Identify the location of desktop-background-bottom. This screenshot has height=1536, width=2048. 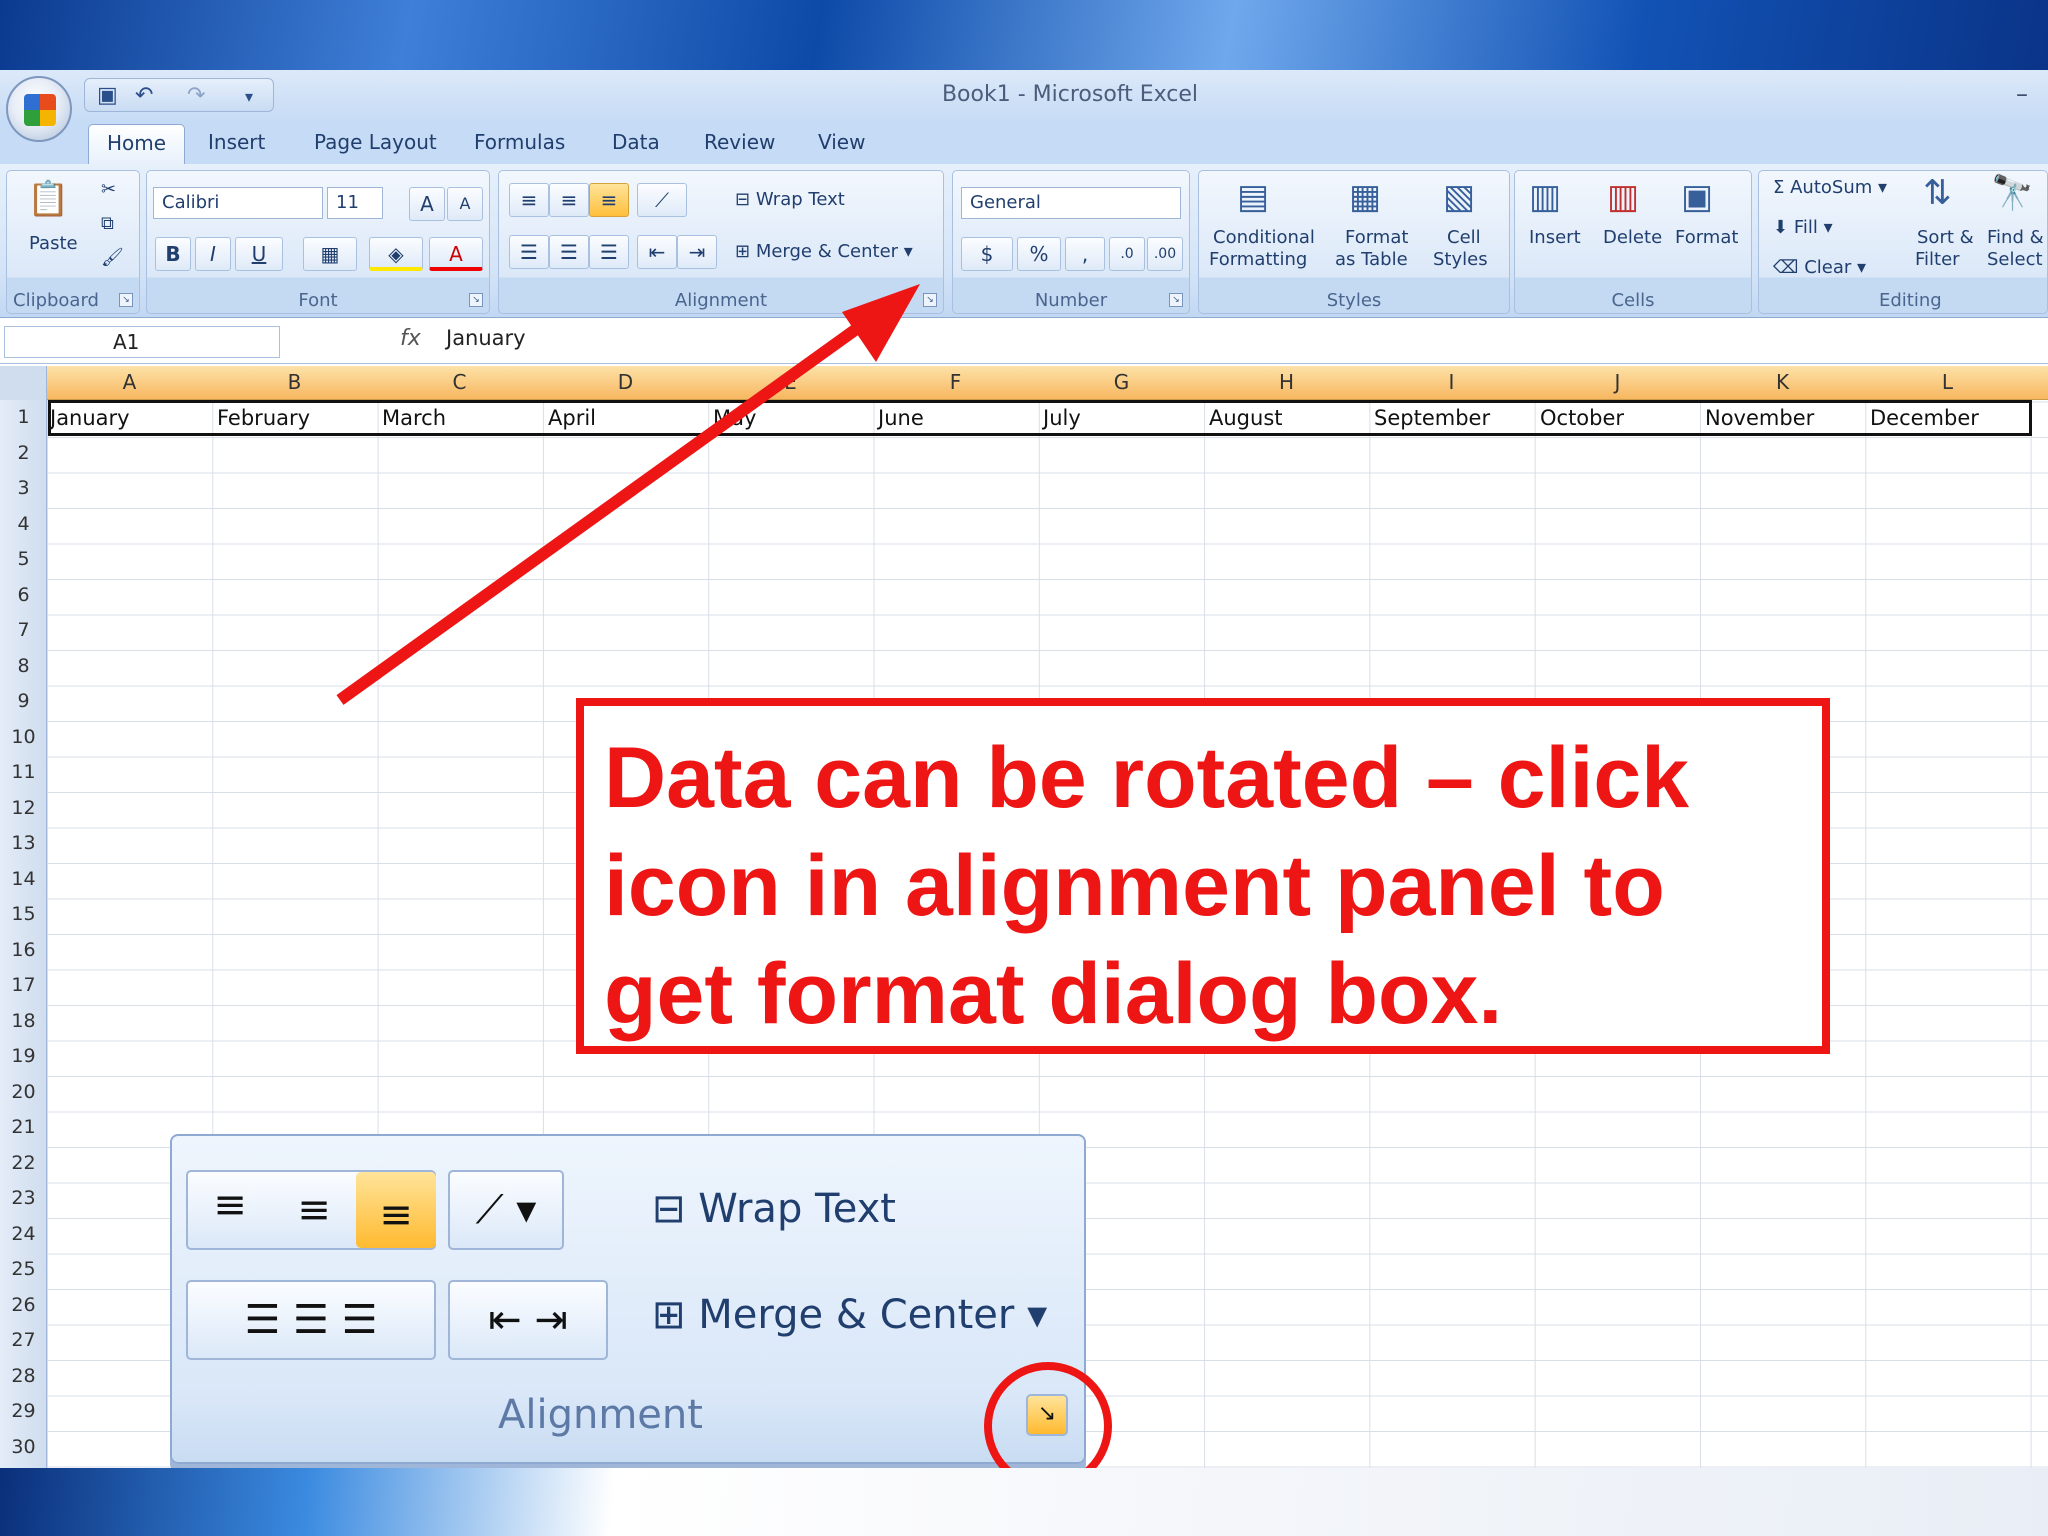
(1024, 1502).